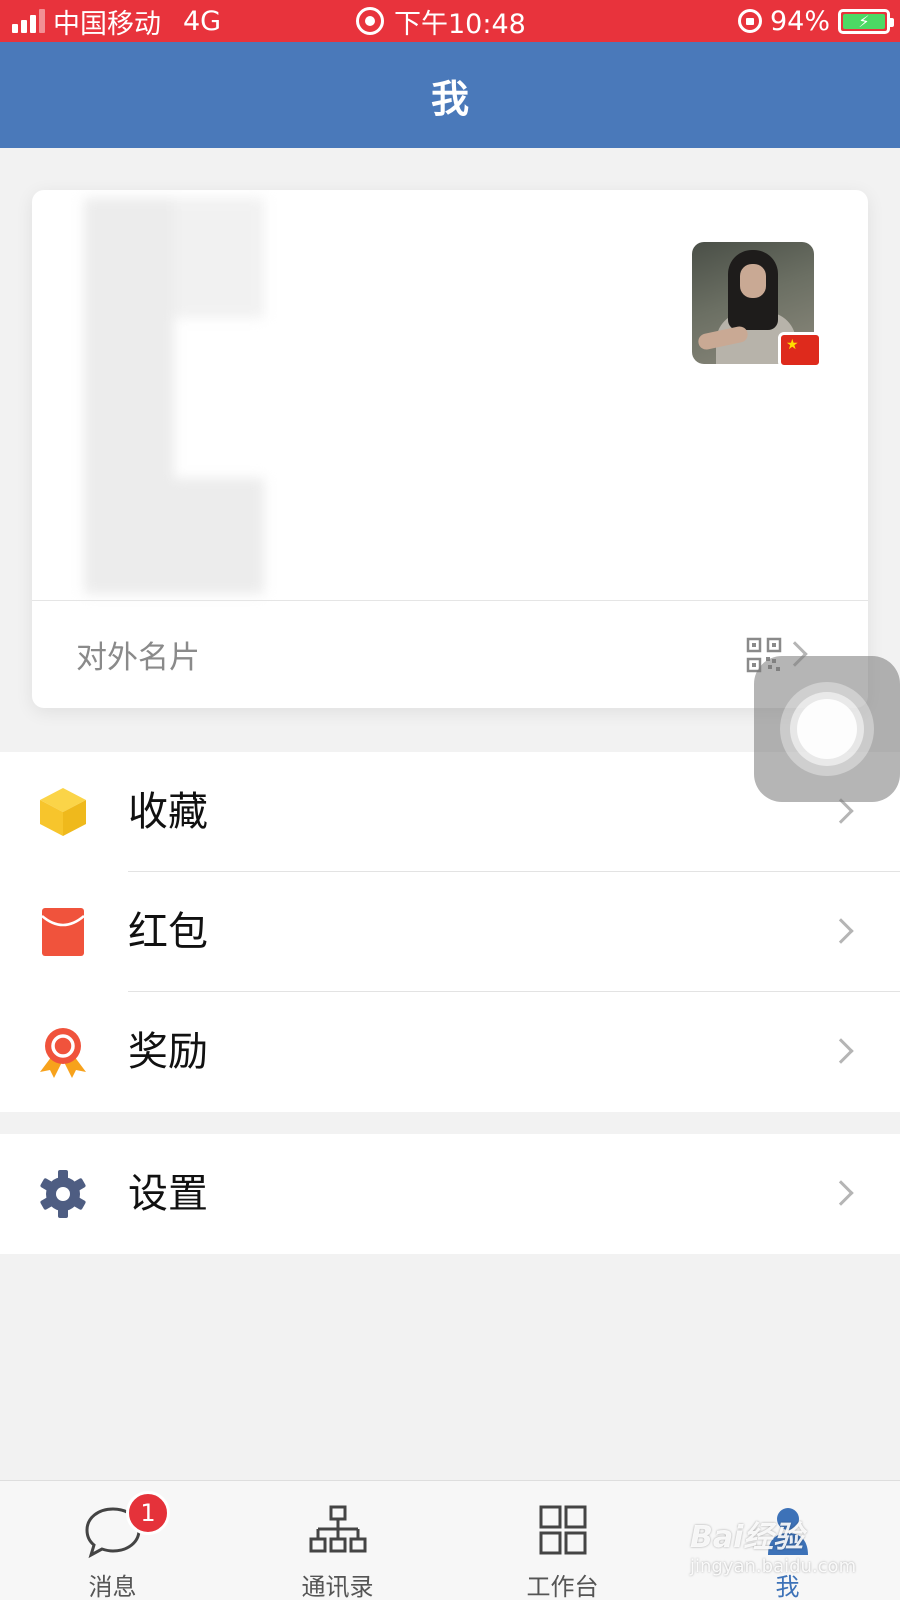 Image resolution: width=900 pixels, height=1600 pixels. I want to click on menu-item-red-packet: 红包, so click(450, 932).